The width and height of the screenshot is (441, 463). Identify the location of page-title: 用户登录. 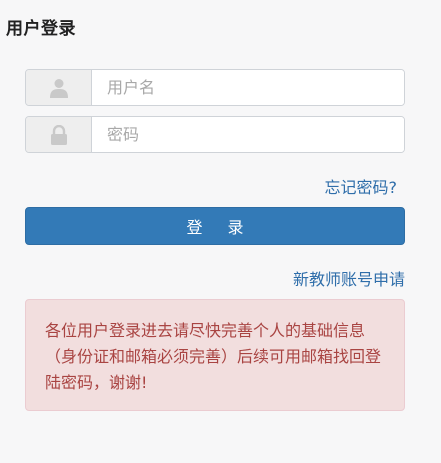
(41, 29).